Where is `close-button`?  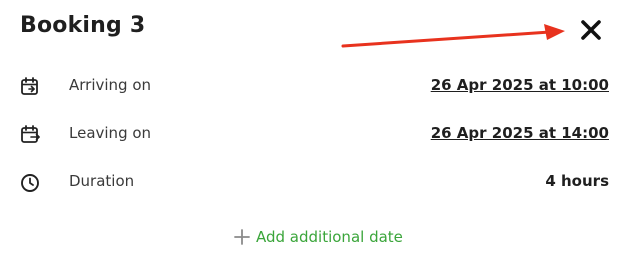 close-button is located at coordinates (591, 30).